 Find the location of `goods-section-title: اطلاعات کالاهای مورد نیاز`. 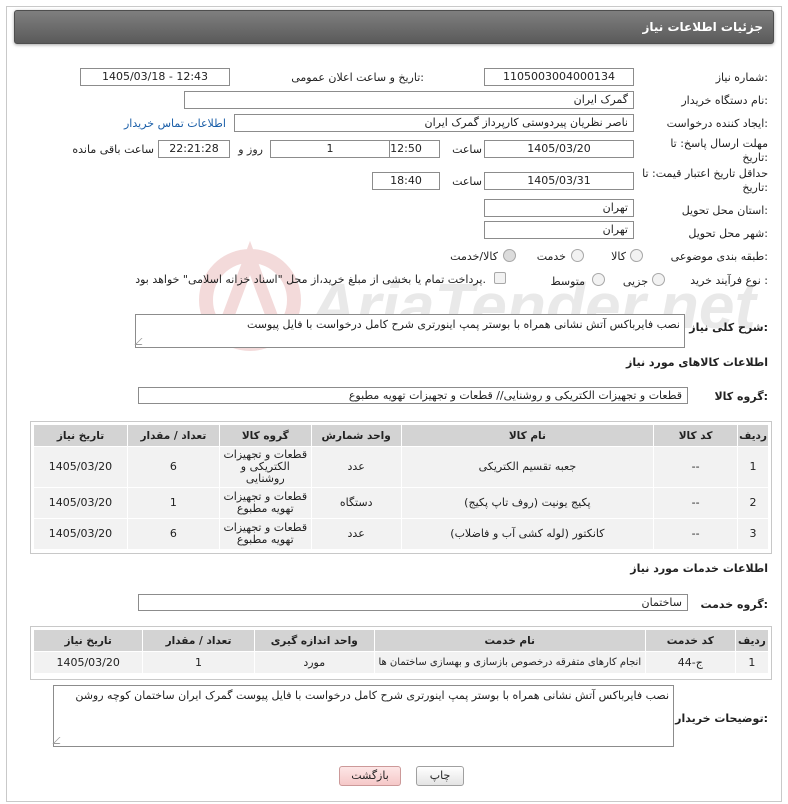

goods-section-title: اطلاعات کالاهای مورد نیاز is located at coordinates (697, 362).